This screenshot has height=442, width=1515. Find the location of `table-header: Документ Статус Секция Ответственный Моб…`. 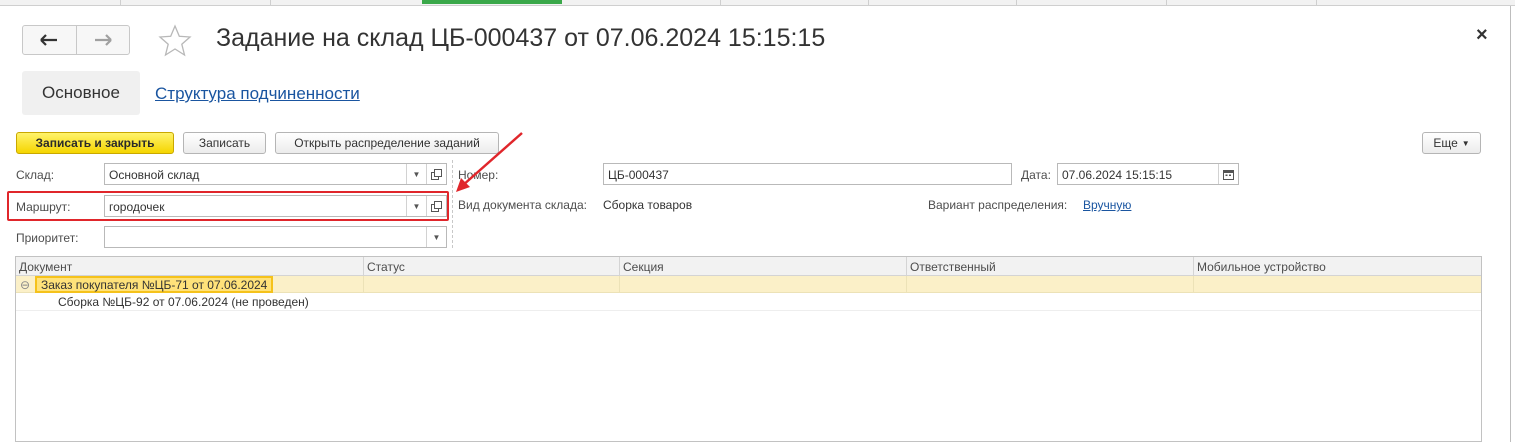

table-header: Документ Статус Секция Ответственный Моб… is located at coordinates (748, 266).